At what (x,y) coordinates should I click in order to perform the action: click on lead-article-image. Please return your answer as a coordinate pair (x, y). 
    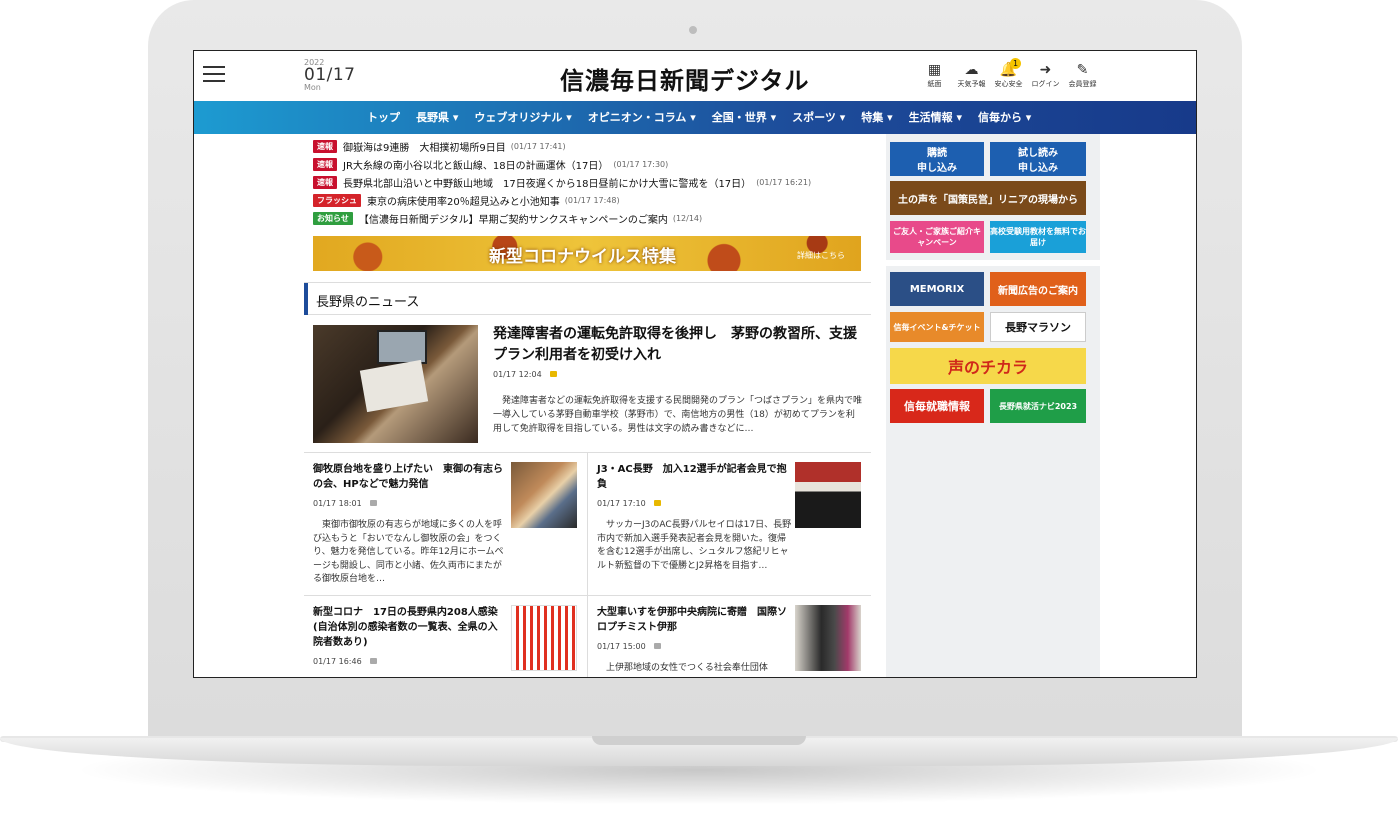
    Looking at the image, I should click on (395, 384).